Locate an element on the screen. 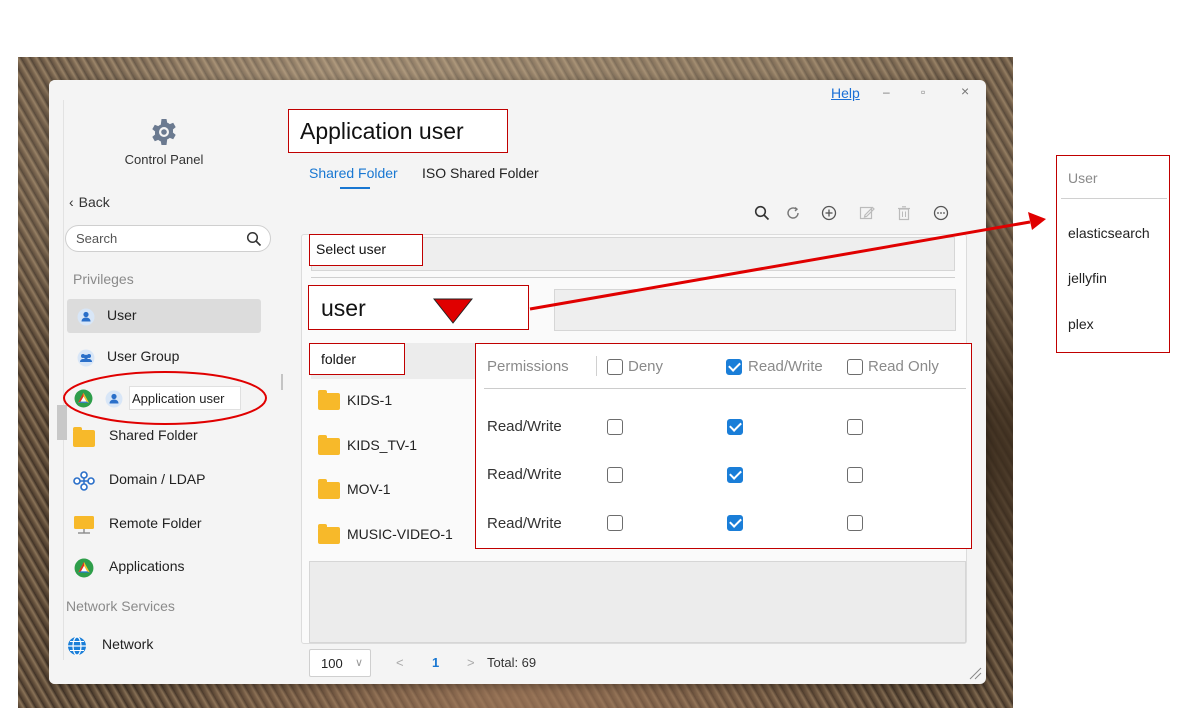 The width and height of the screenshot is (1187, 727). gear-icon is located at coordinates (164, 132).